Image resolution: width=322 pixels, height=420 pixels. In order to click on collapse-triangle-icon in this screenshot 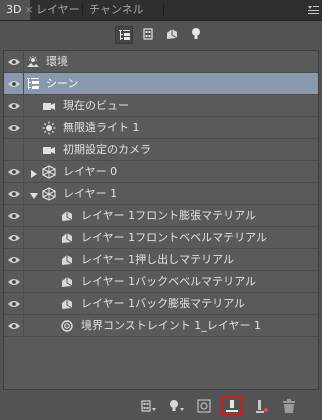, I will do `click(34, 194)`.